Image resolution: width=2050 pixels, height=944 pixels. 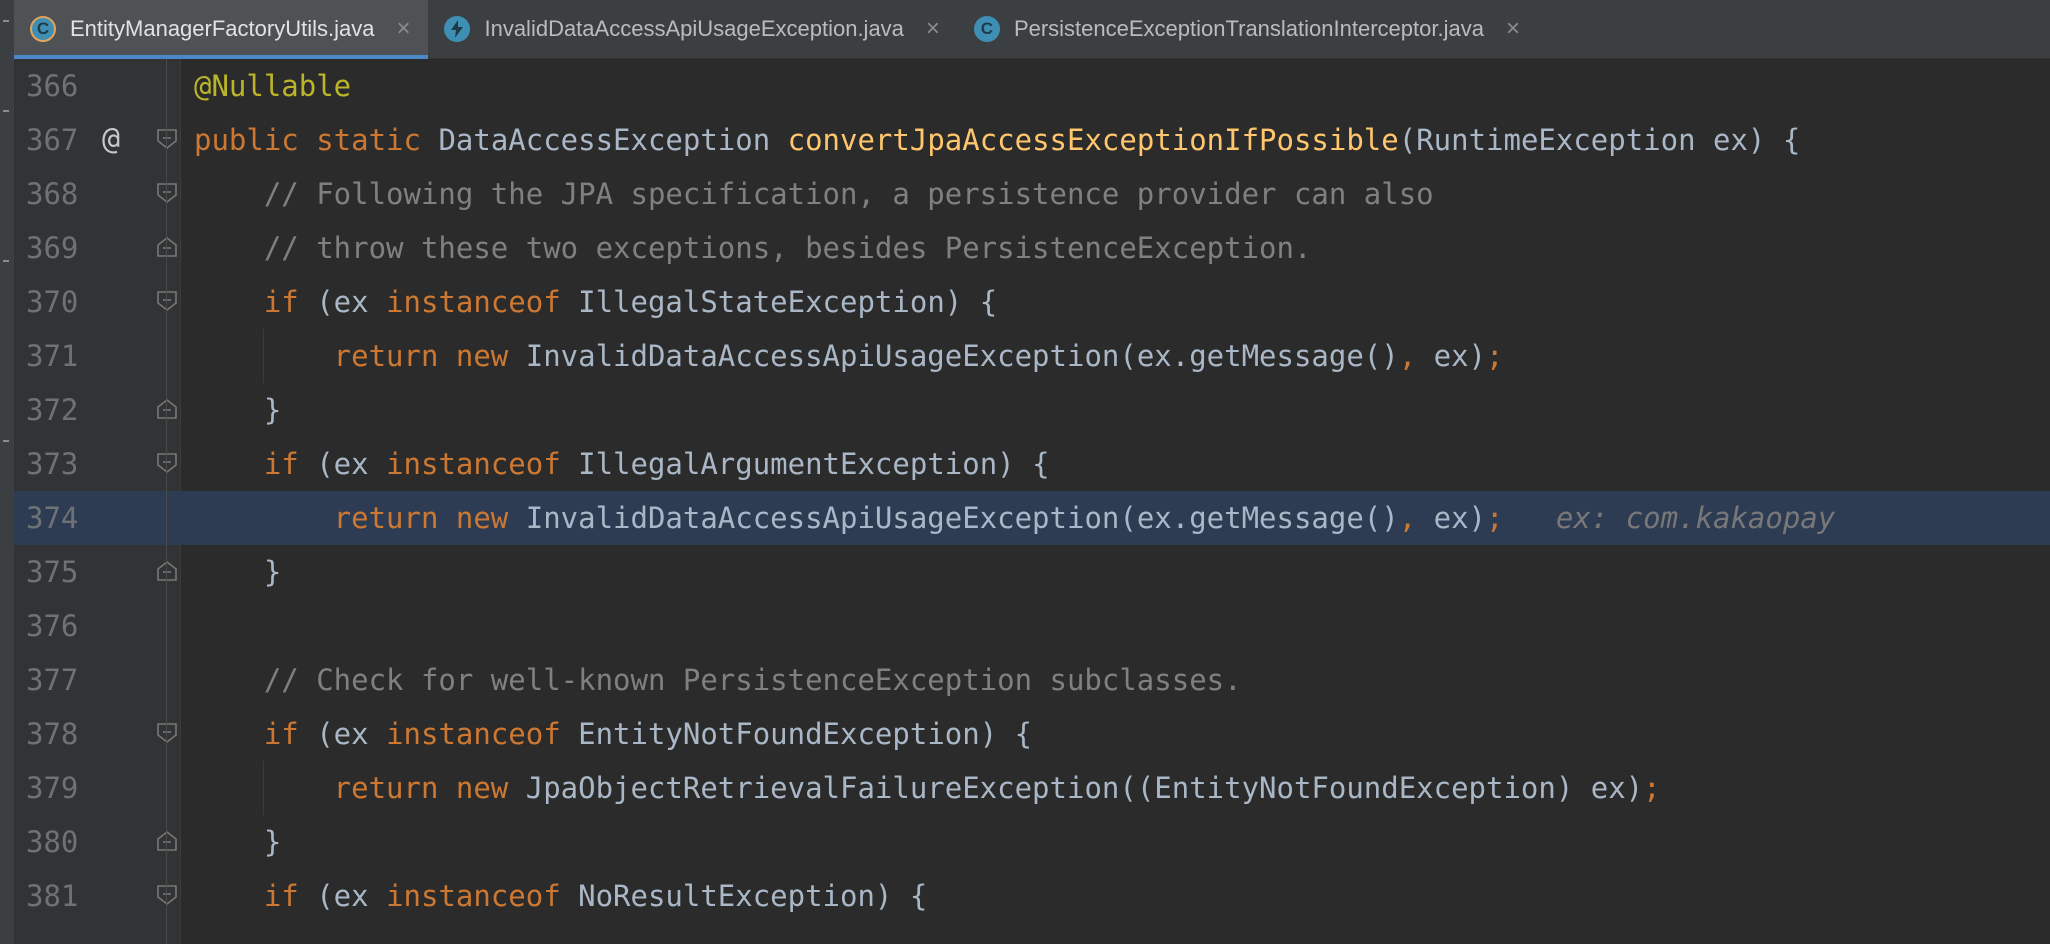 I want to click on line-number: 377, so click(x=52, y=680).